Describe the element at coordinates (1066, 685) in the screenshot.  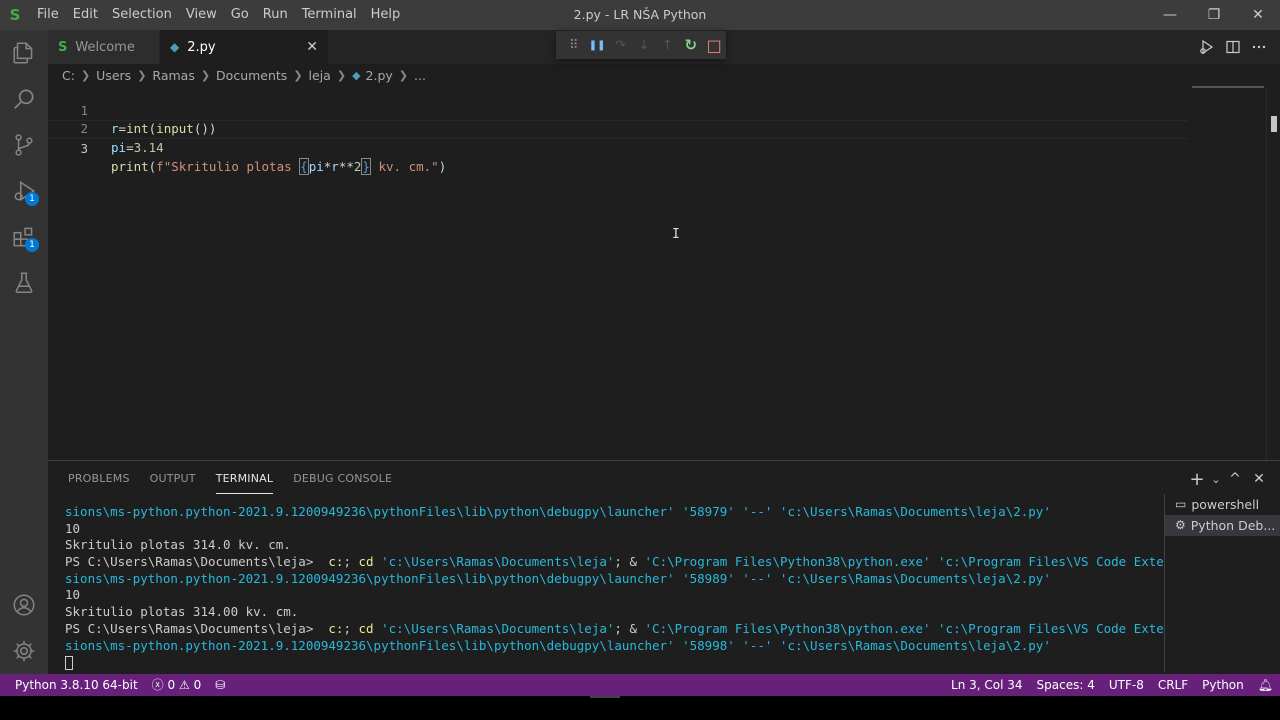
I see `indentation-status: Spaces: 4` at that location.